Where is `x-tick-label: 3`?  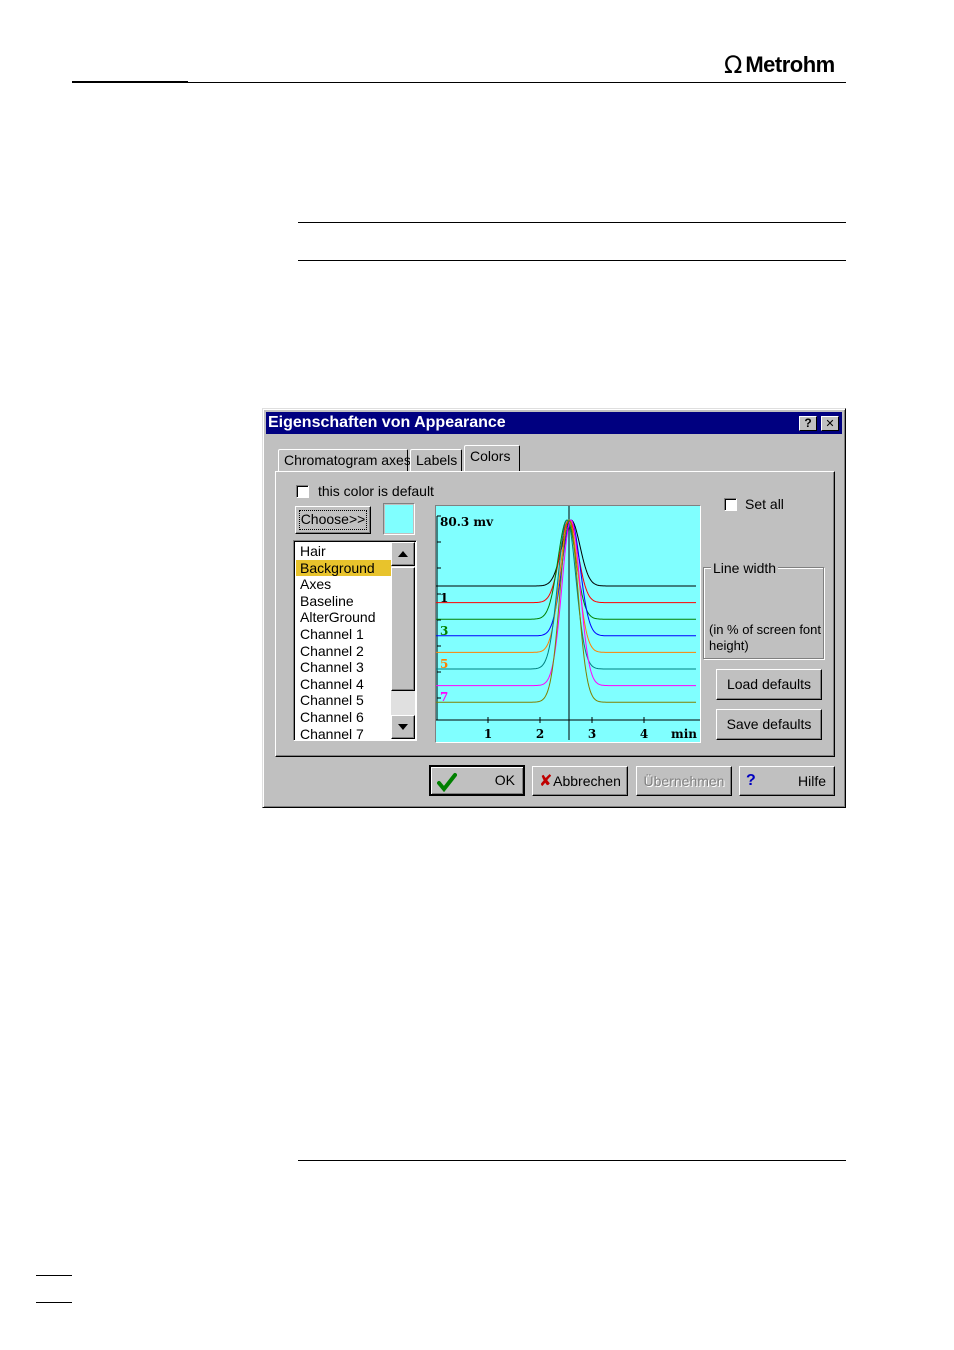
x-tick-label: 3 is located at coordinates (592, 734).